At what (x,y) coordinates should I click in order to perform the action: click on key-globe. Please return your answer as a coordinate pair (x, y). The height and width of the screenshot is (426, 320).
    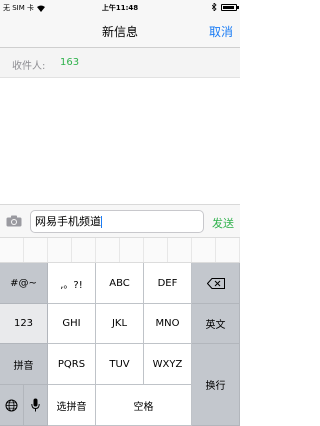
    Looking at the image, I should click on (12, 405).